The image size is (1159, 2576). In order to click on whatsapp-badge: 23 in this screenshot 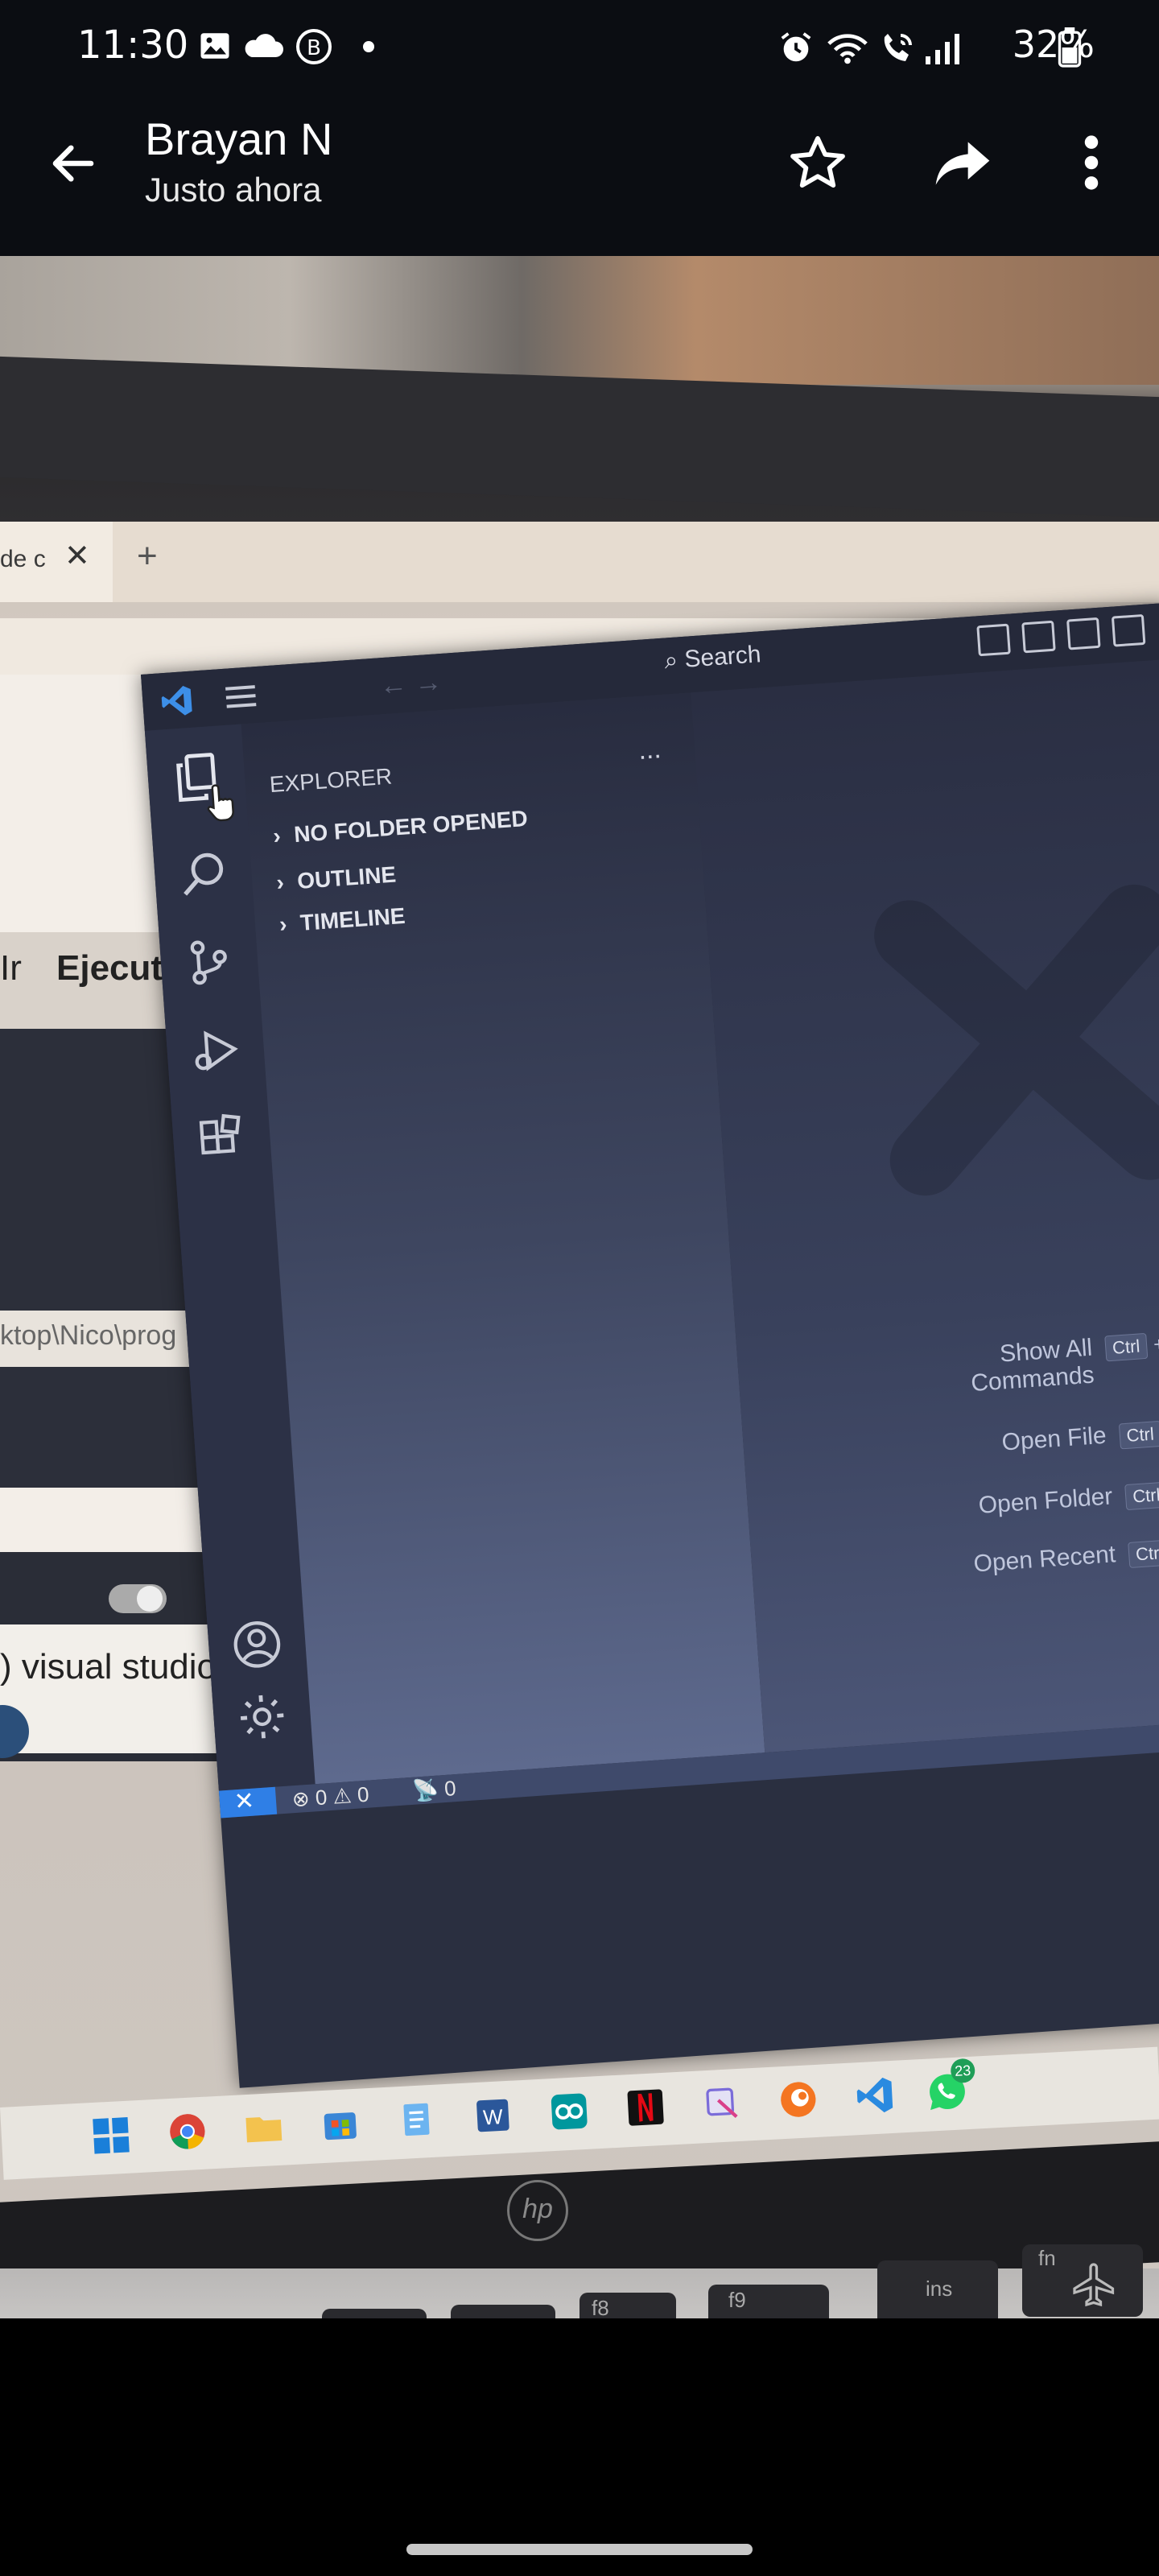, I will do `click(963, 2071)`.